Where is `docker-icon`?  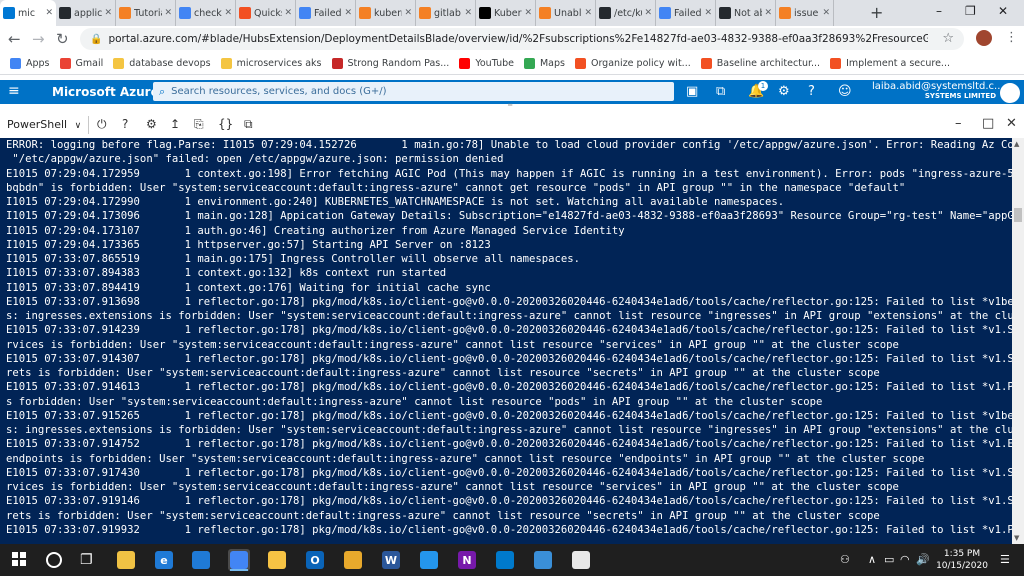 docker-icon is located at coordinates (429, 560).